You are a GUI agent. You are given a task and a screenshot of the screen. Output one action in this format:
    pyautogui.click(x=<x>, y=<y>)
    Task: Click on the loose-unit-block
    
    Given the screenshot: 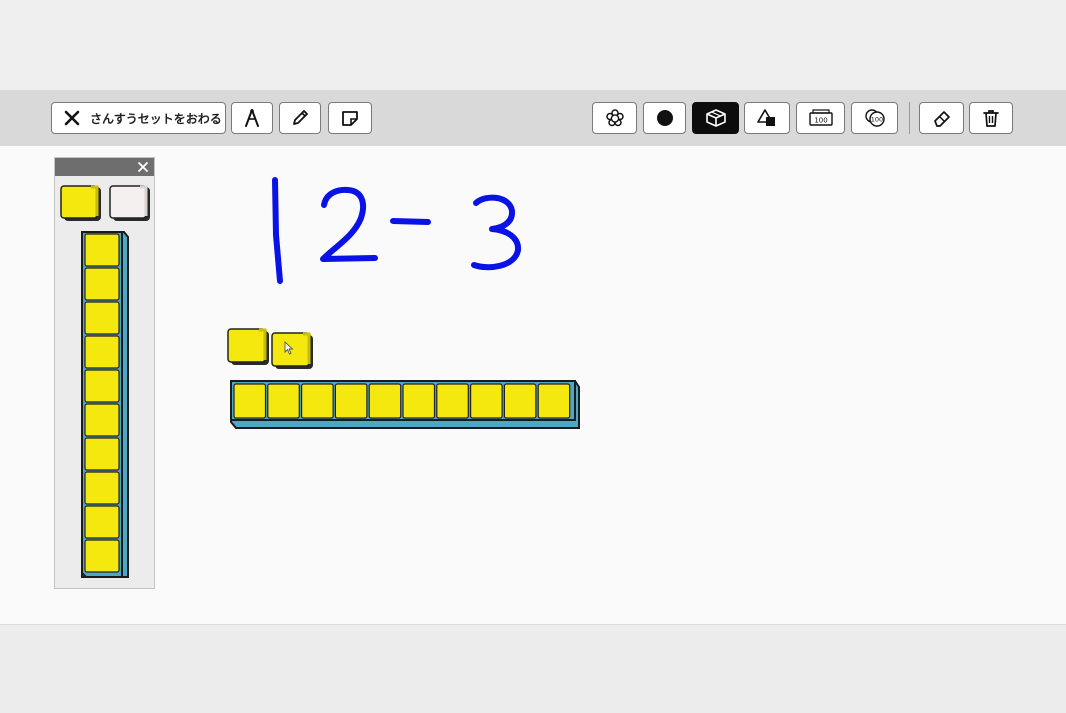 What is the action you would take?
    pyautogui.click(x=248, y=346)
    